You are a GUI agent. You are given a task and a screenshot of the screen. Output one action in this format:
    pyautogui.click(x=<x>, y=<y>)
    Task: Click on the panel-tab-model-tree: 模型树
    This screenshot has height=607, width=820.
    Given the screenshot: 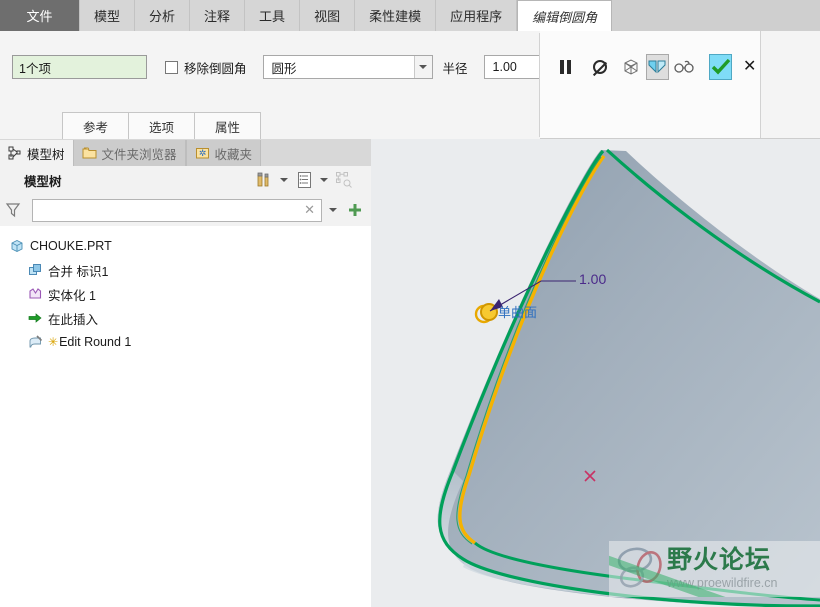 What is the action you would take?
    pyautogui.click(x=36, y=153)
    